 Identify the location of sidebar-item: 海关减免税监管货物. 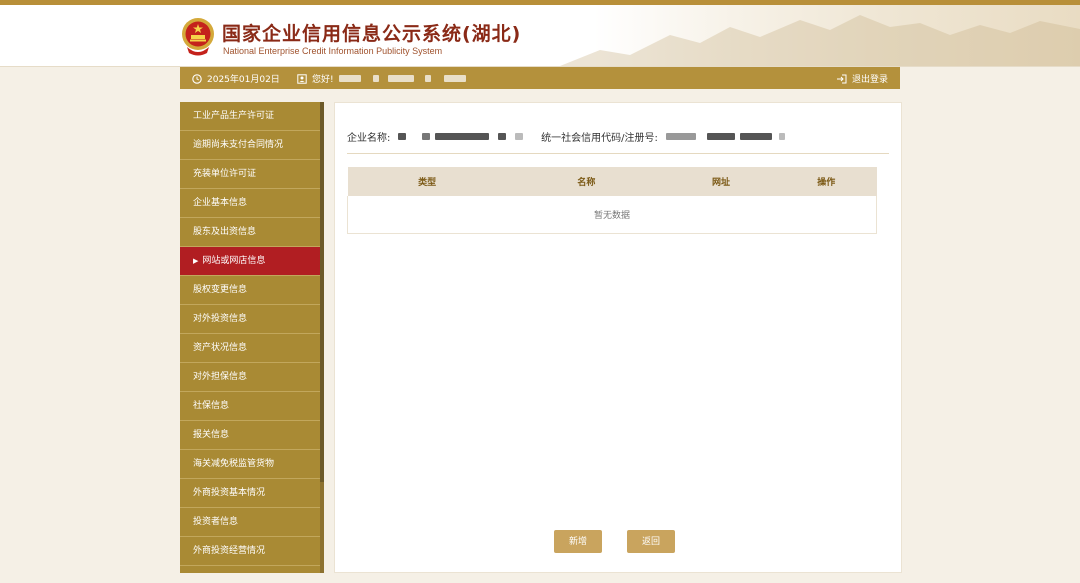
(250, 464).